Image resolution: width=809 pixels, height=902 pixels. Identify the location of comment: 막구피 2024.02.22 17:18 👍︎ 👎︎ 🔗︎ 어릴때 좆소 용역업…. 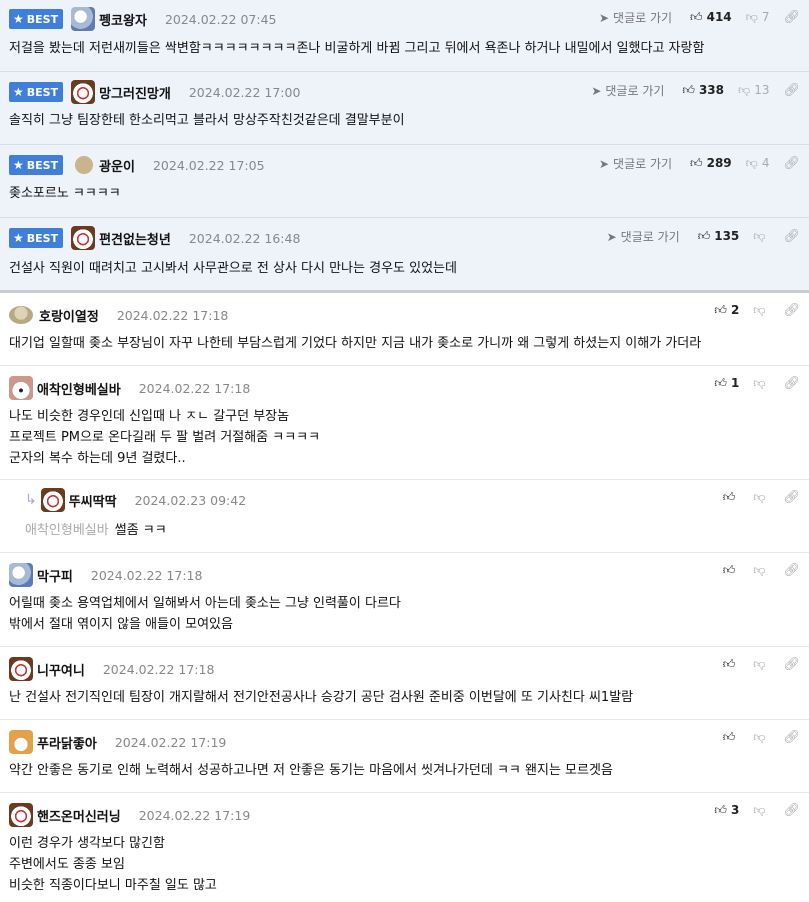
(404, 600).